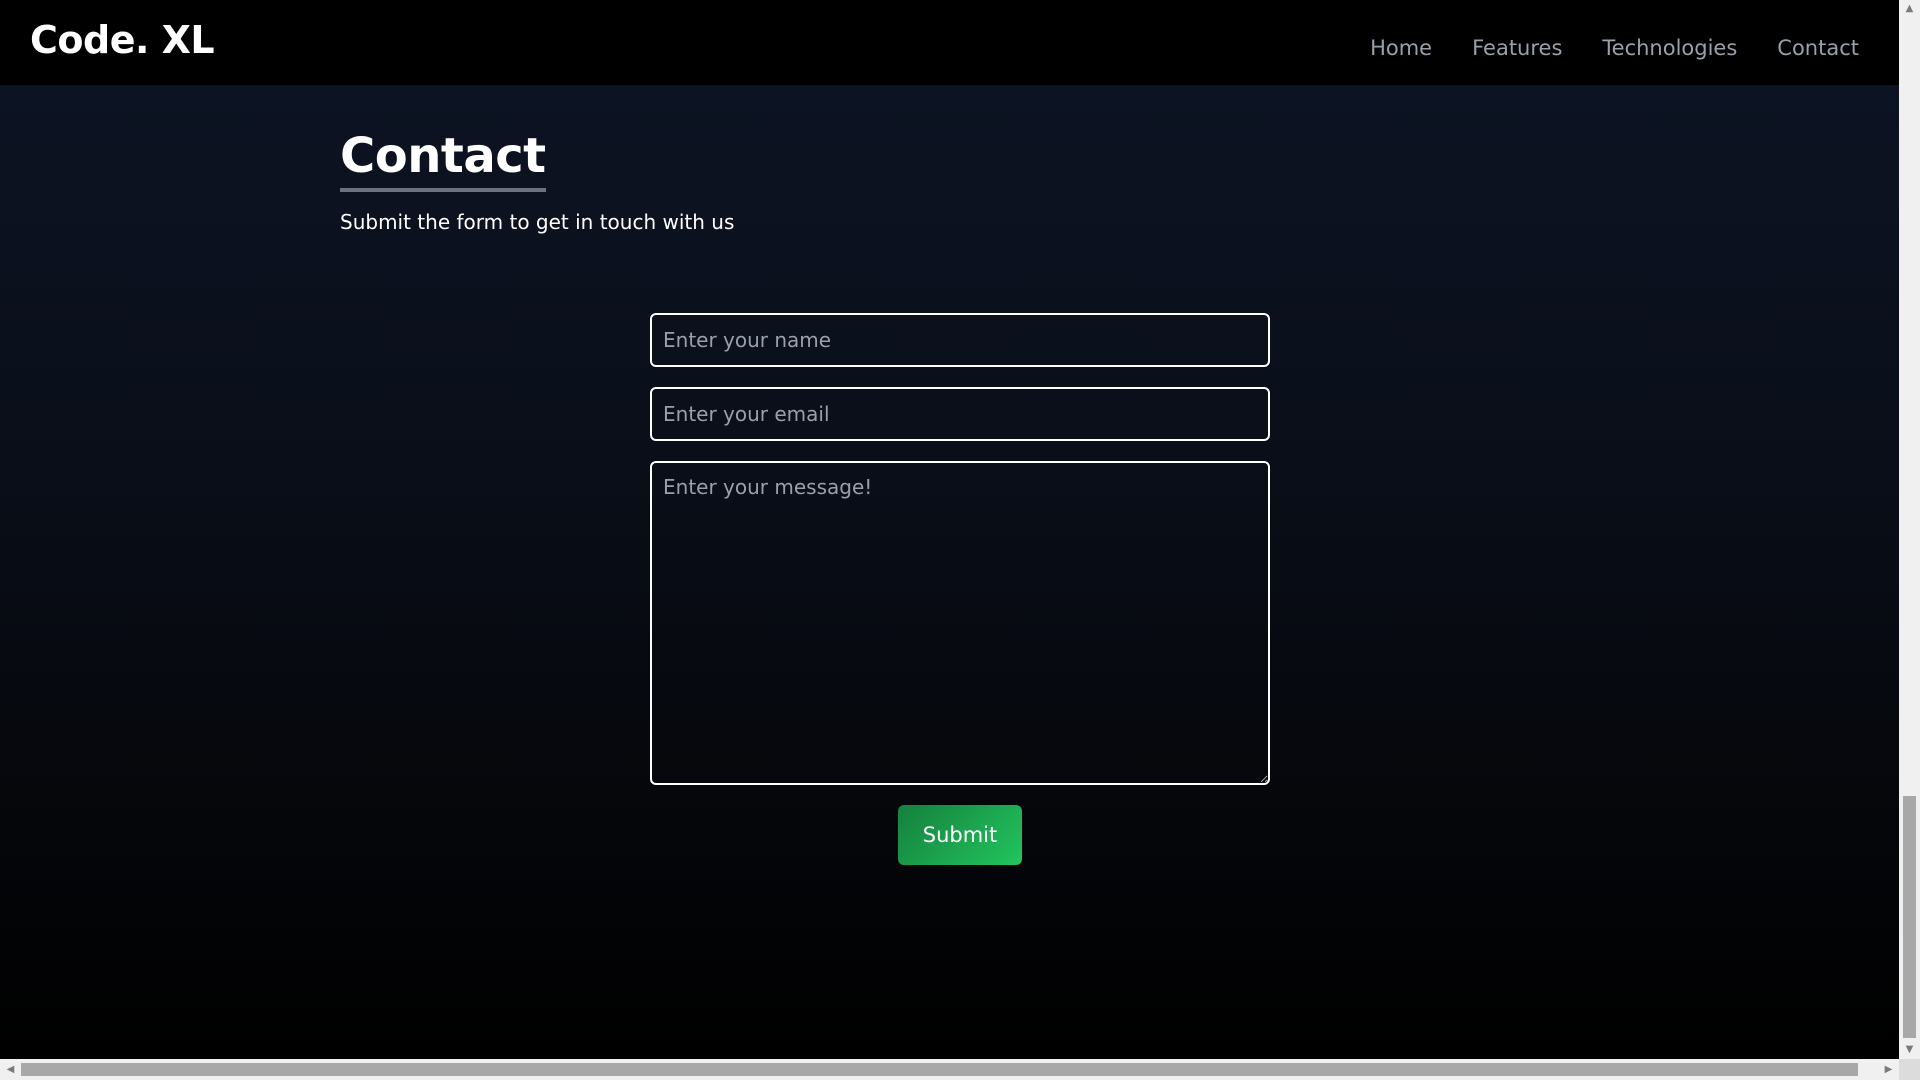 The height and width of the screenshot is (1080, 1920). I want to click on up-arrow-icon: ▲, so click(1909, 9).